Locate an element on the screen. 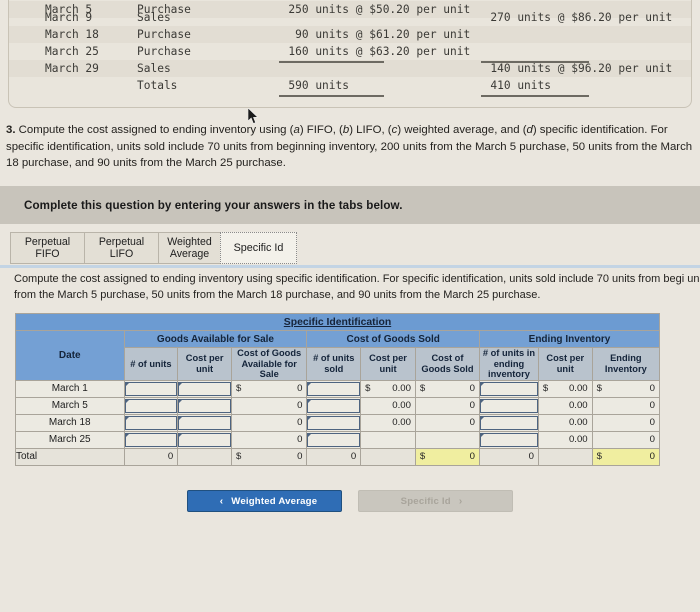  chevron-left-icon: ‹ is located at coordinates (221, 501).